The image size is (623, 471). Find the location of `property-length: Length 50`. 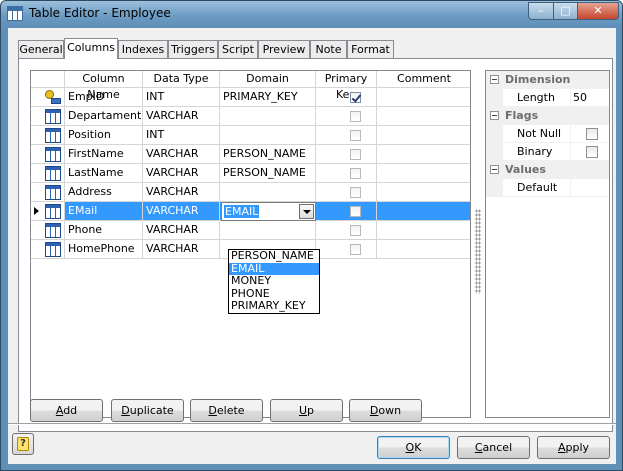

property-length: Length 50 is located at coordinates (547, 98).